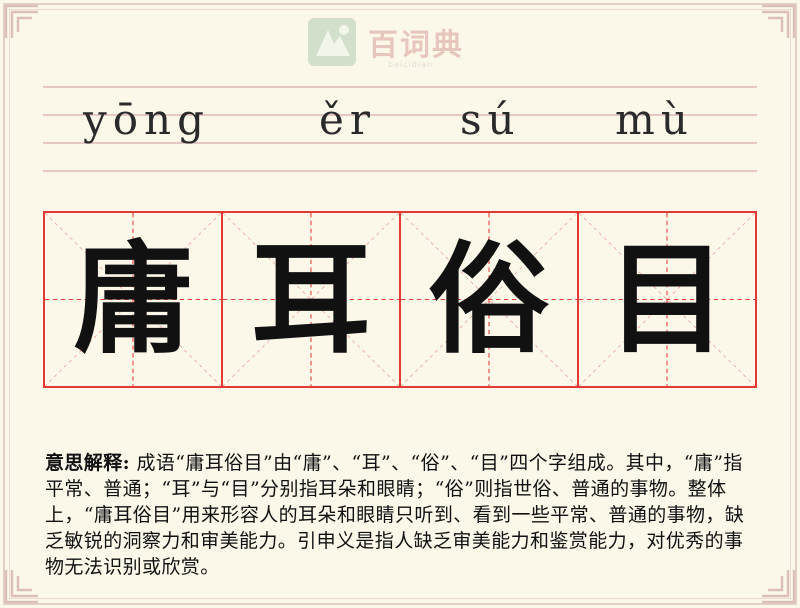 Image resolution: width=800 pixels, height=608 pixels. I want to click on idiom-character: 目, so click(667, 299).